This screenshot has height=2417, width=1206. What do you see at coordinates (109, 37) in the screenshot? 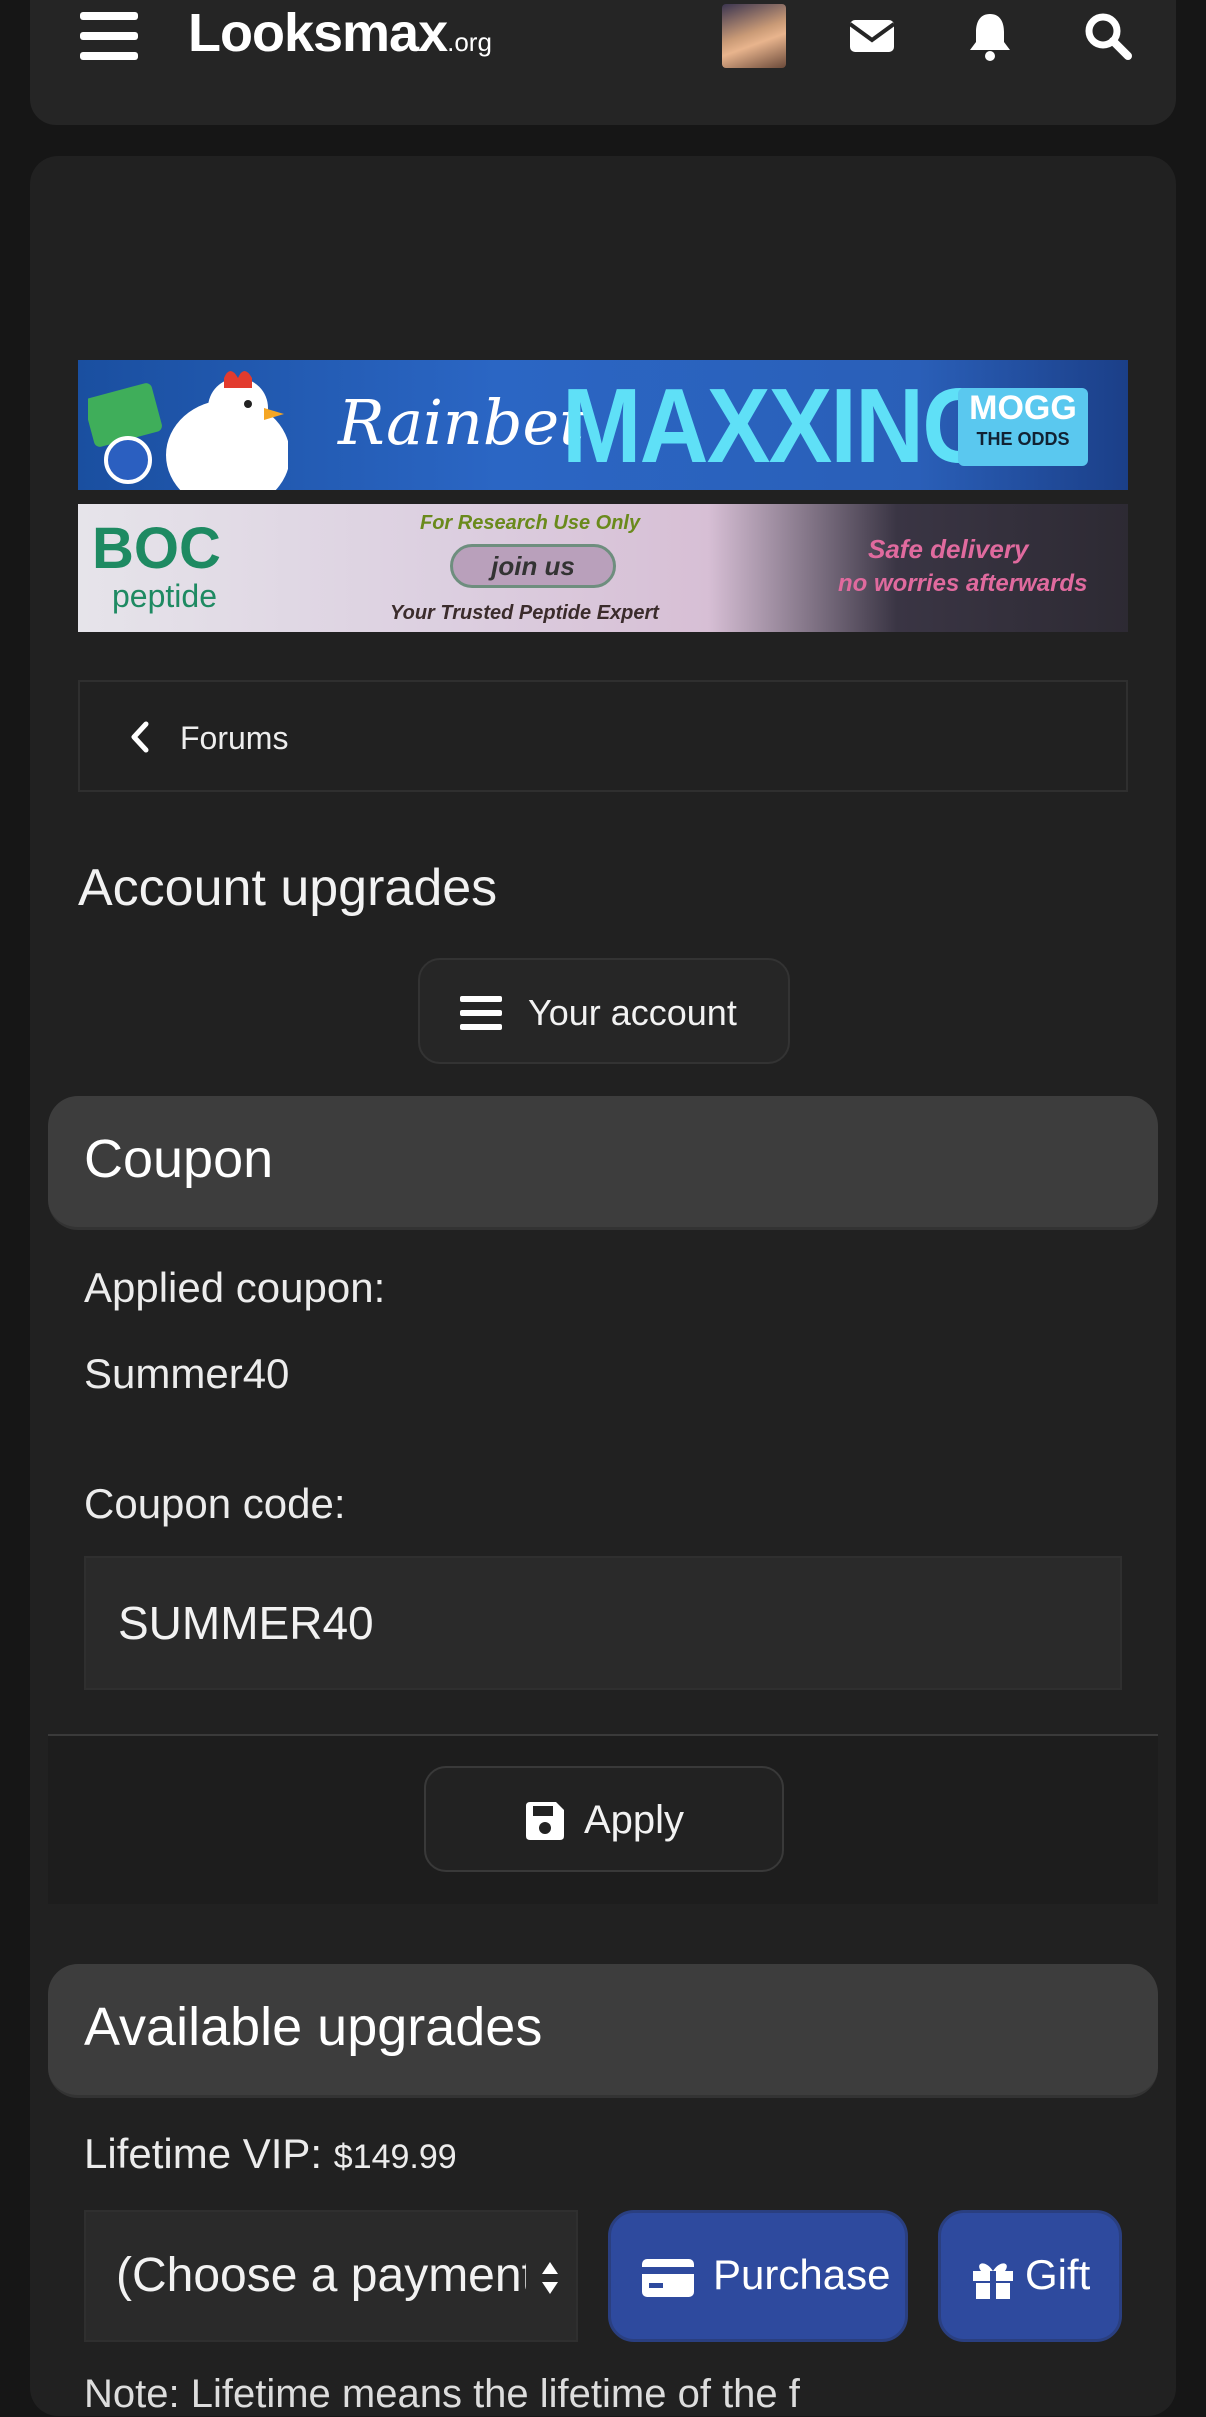
I see `menu-icon` at bounding box center [109, 37].